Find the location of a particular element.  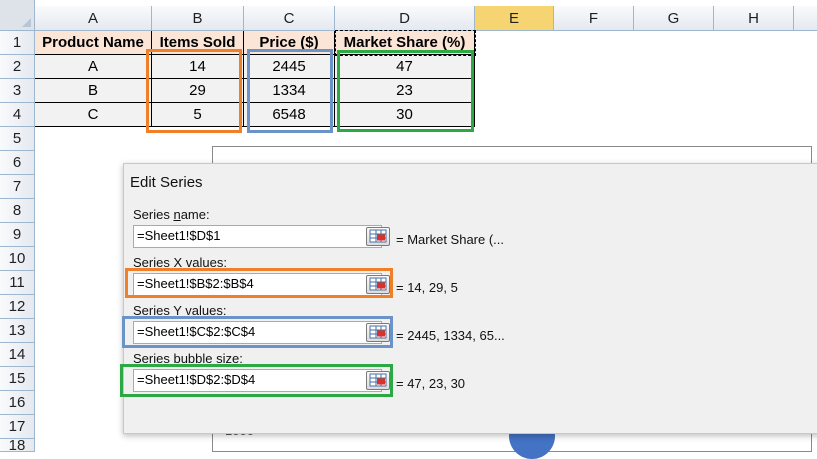

cell-b4: 5 is located at coordinates (198, 115).